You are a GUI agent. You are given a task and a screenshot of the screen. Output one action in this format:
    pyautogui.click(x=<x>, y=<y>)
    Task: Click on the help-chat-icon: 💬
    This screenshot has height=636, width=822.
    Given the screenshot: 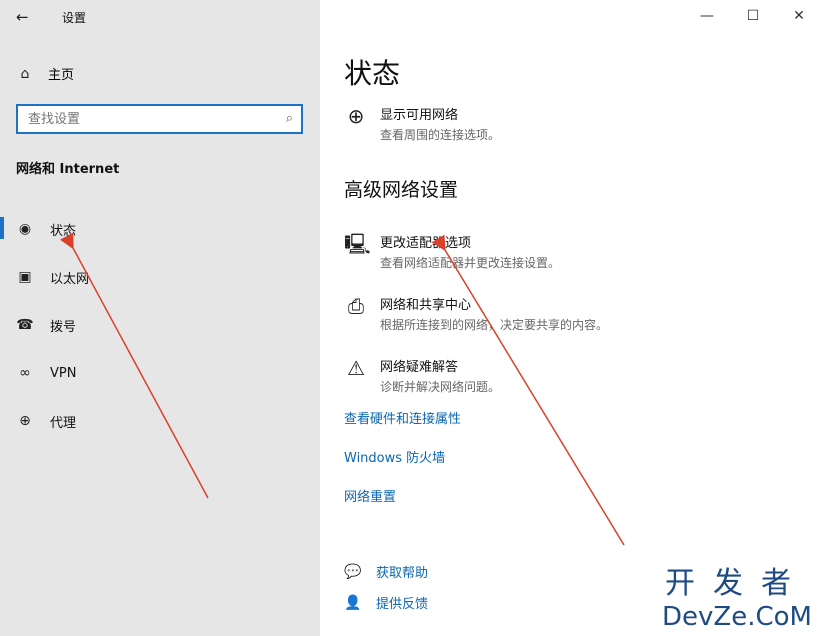 What is the action you would take?
    pyautogui.click(x=353, y=571)
    